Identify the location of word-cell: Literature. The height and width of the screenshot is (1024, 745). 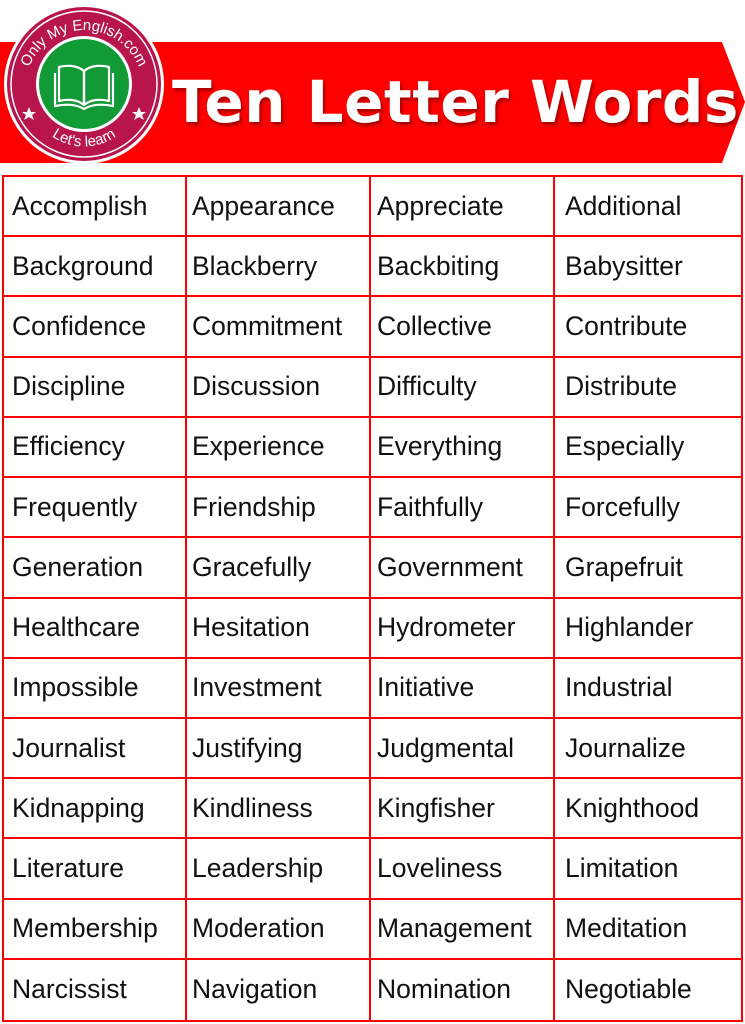
(95, 869).